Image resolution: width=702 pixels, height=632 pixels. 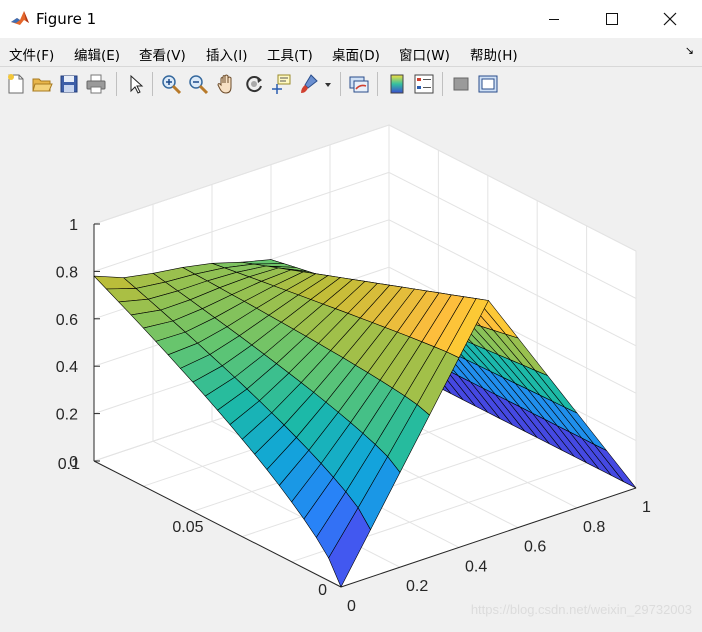 I want to click on save-icon, so click(x=69, y=84).